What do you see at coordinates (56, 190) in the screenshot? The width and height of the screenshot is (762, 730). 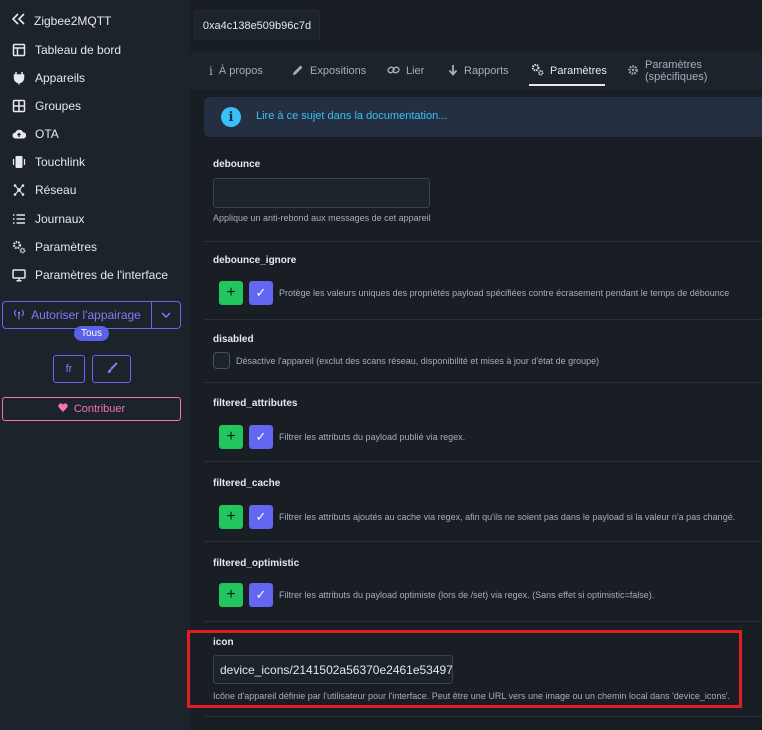 I see `sidebar-item-label: Réseau` at bounding box center [56, 190].